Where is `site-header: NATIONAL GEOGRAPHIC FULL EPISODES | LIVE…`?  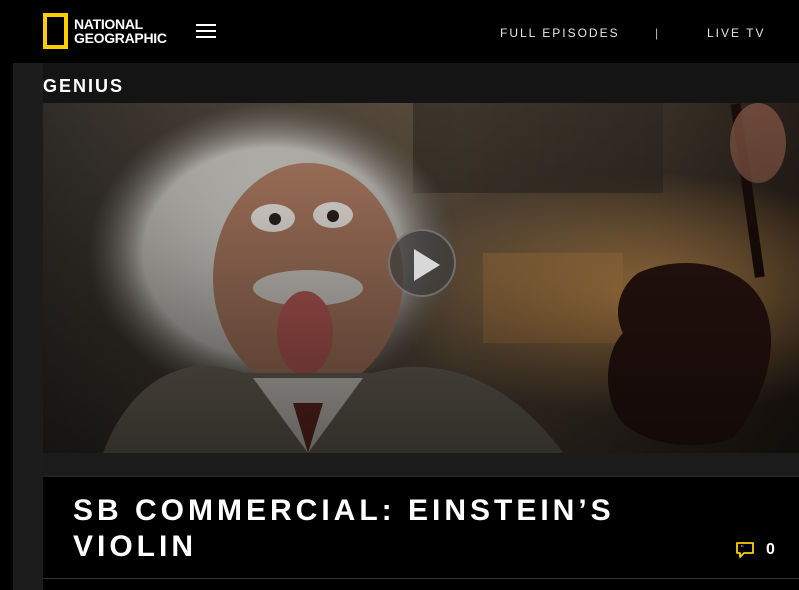
site-header: NATIONAL GEOGRAPHIC FULL EPISODES | LIVE… is located at coordinates (399, 31).